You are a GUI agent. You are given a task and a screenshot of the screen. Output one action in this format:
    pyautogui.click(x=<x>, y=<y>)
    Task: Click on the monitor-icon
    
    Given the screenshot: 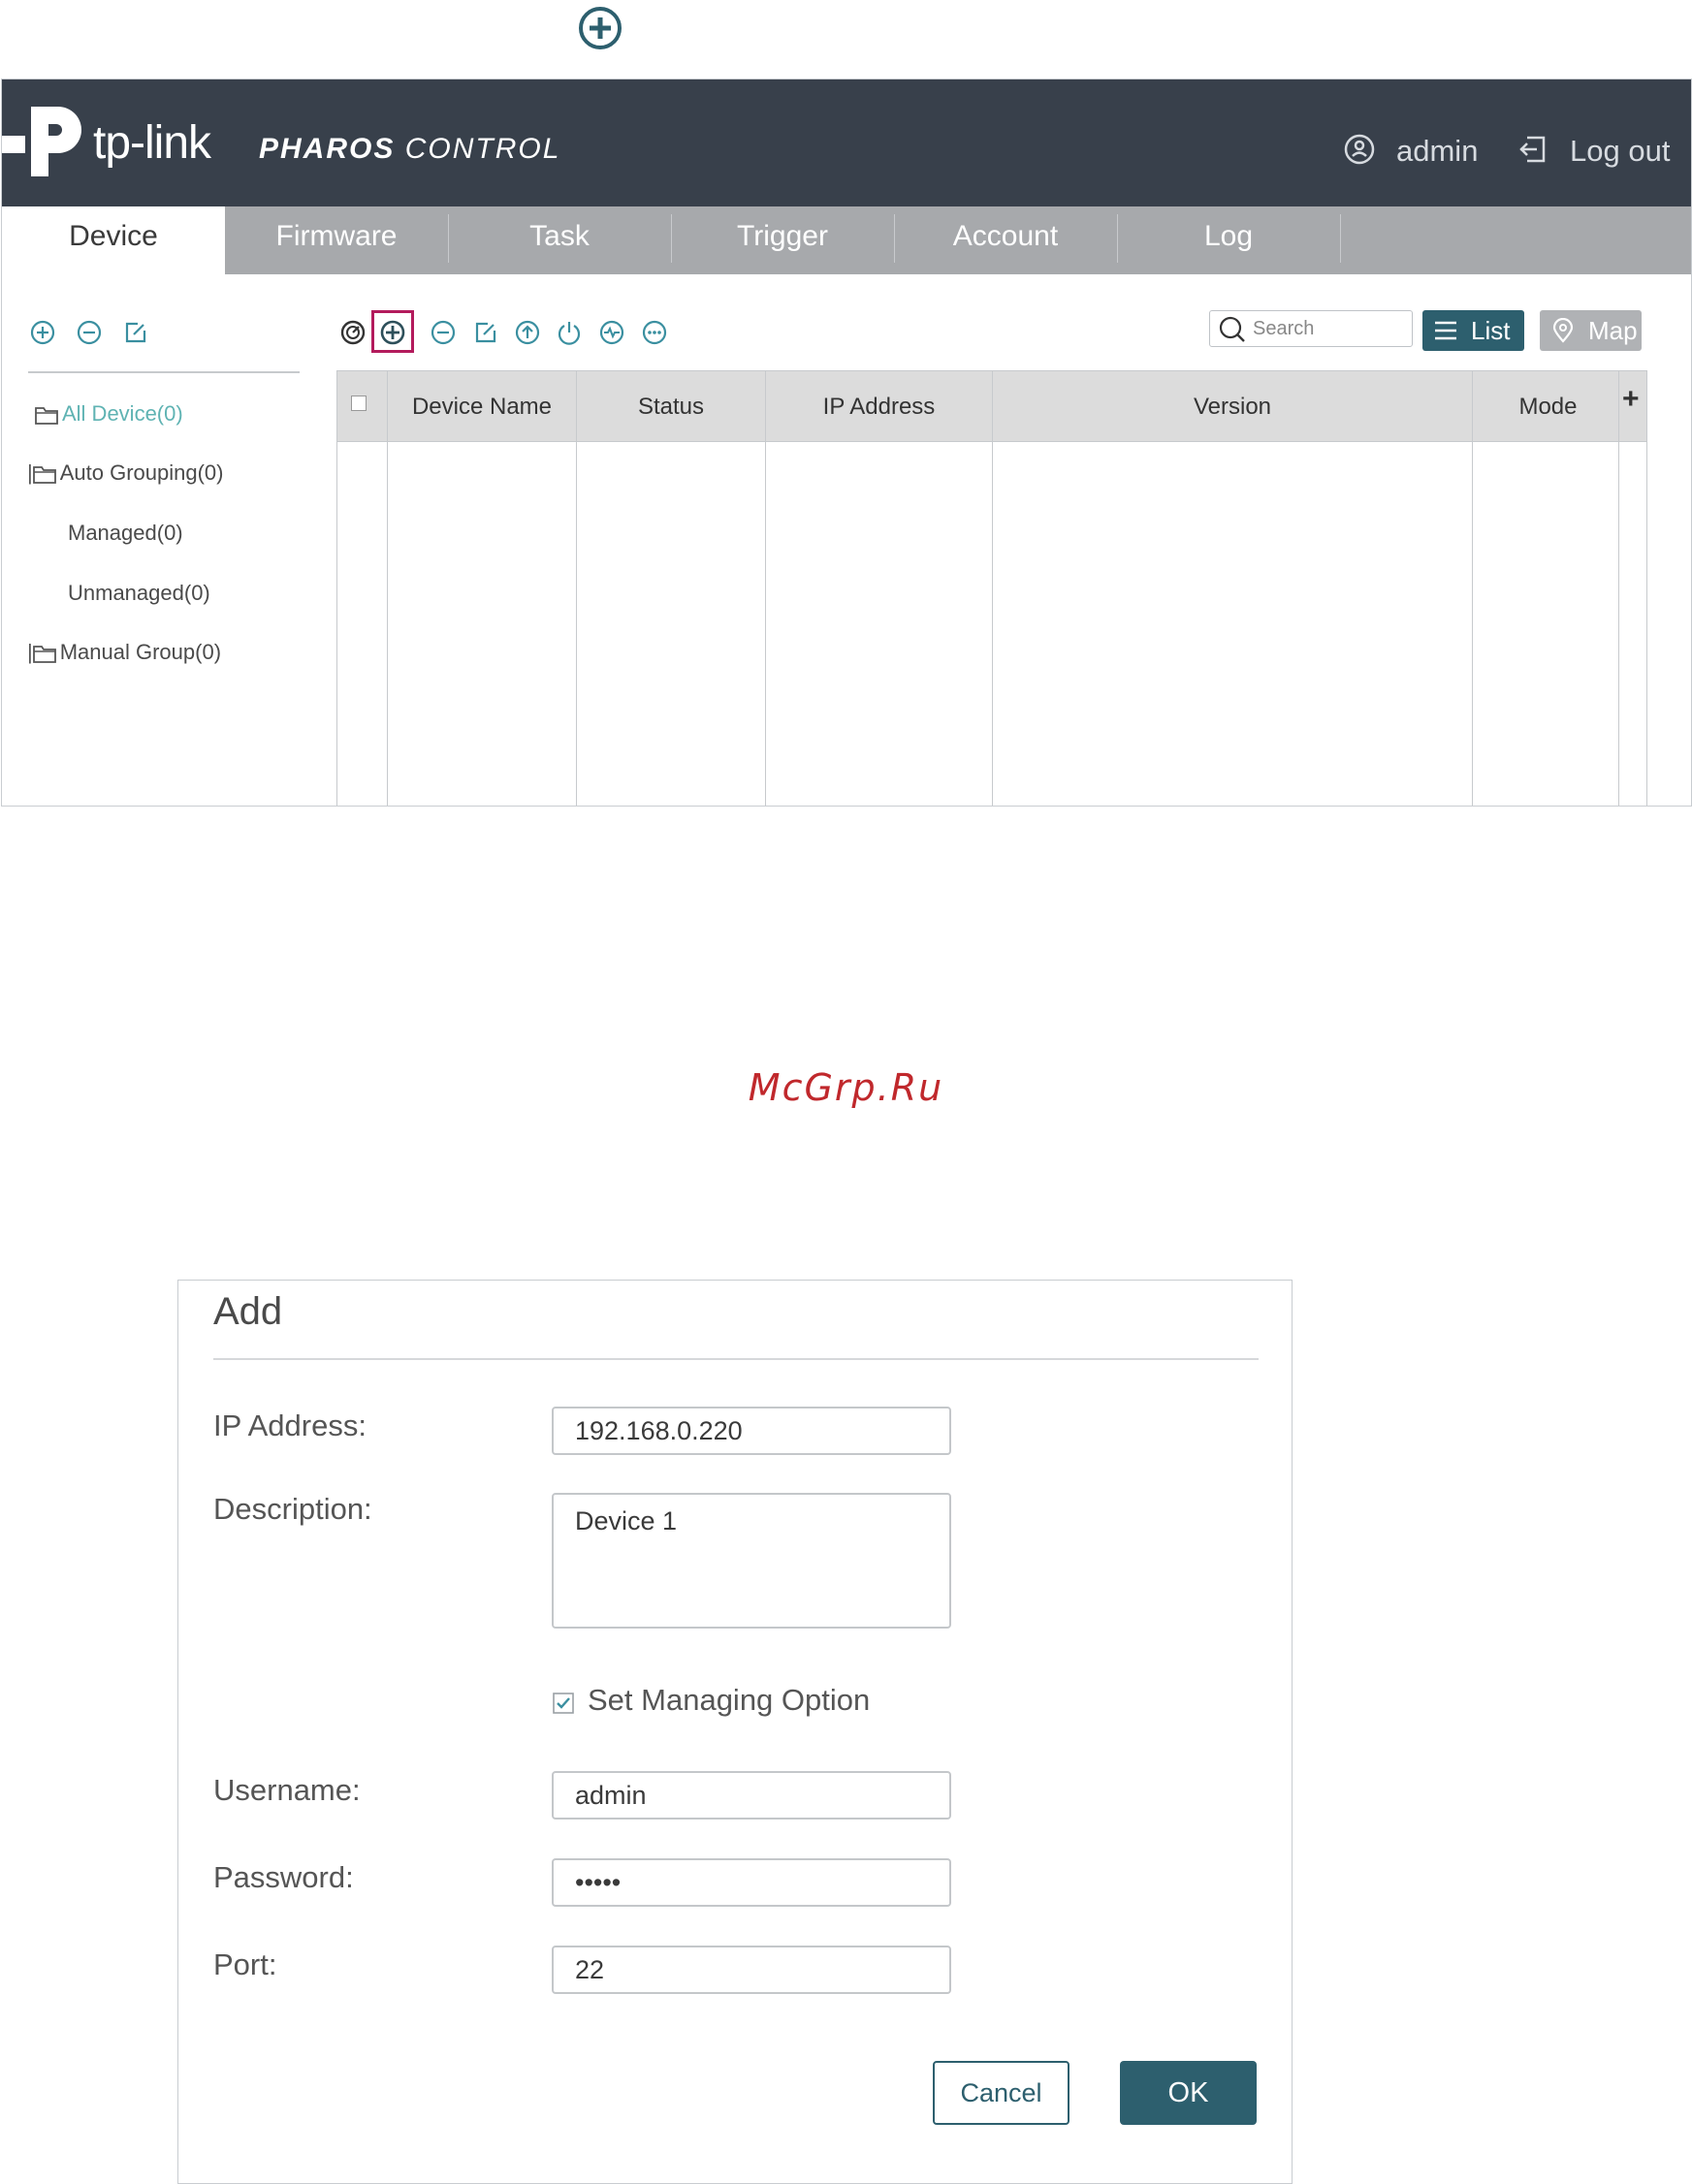 What is the action you would take?
    pyautogui.click(x=612, y=333)
    